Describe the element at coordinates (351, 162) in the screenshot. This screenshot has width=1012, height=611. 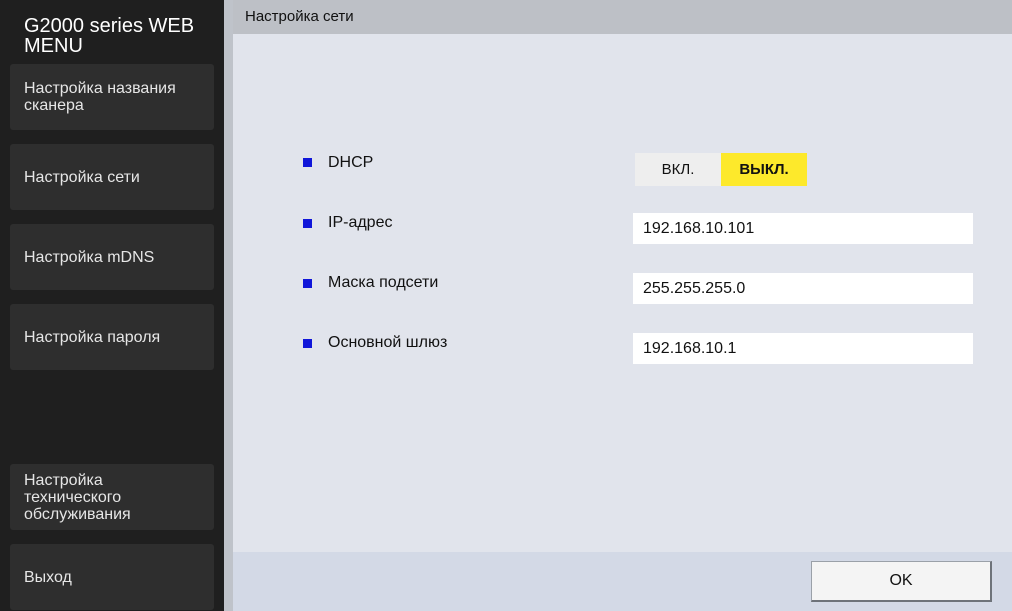
I see `dhcp-label: DHCP` at that location.